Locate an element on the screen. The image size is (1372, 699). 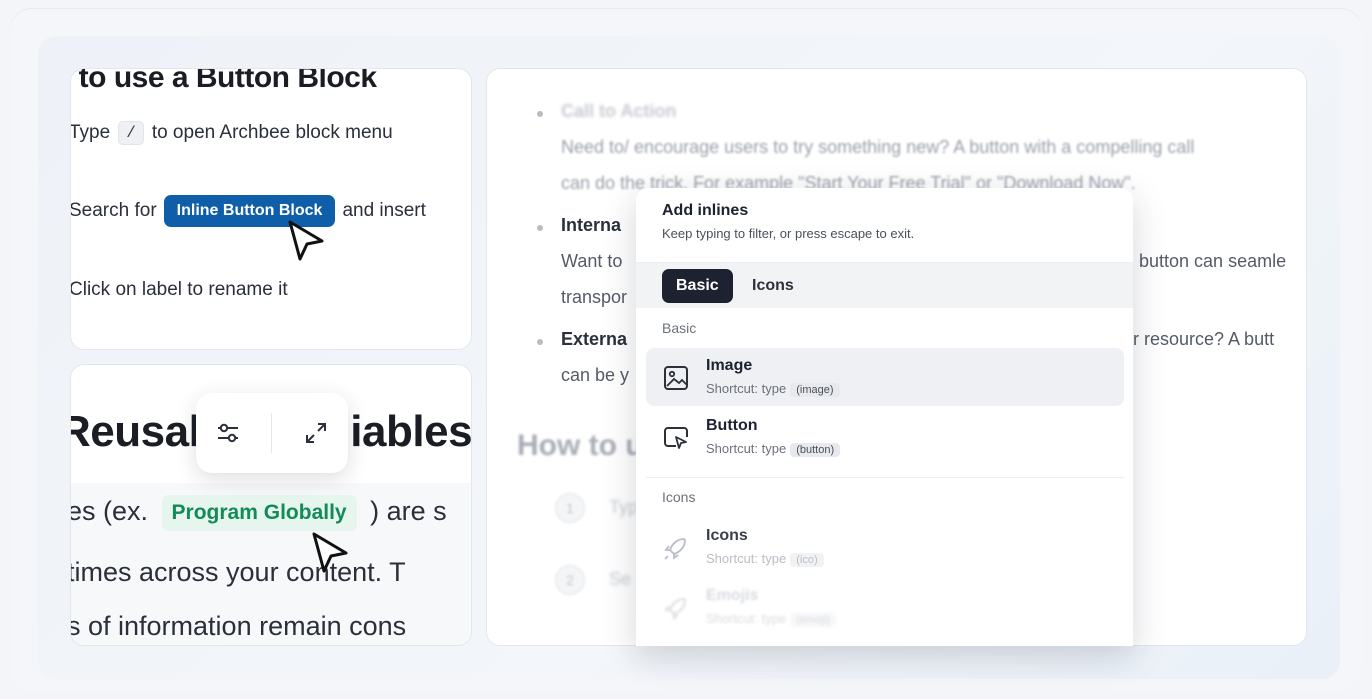
shortcut-chip: (image) is located at coordinates (815, 390).